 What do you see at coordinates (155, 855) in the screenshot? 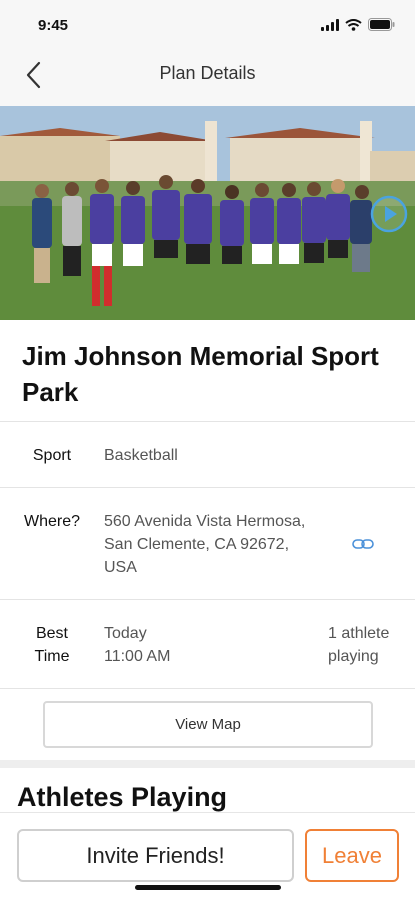
I see `invite-friends-button: Invite Friends!` at bounding box center [155, 855].